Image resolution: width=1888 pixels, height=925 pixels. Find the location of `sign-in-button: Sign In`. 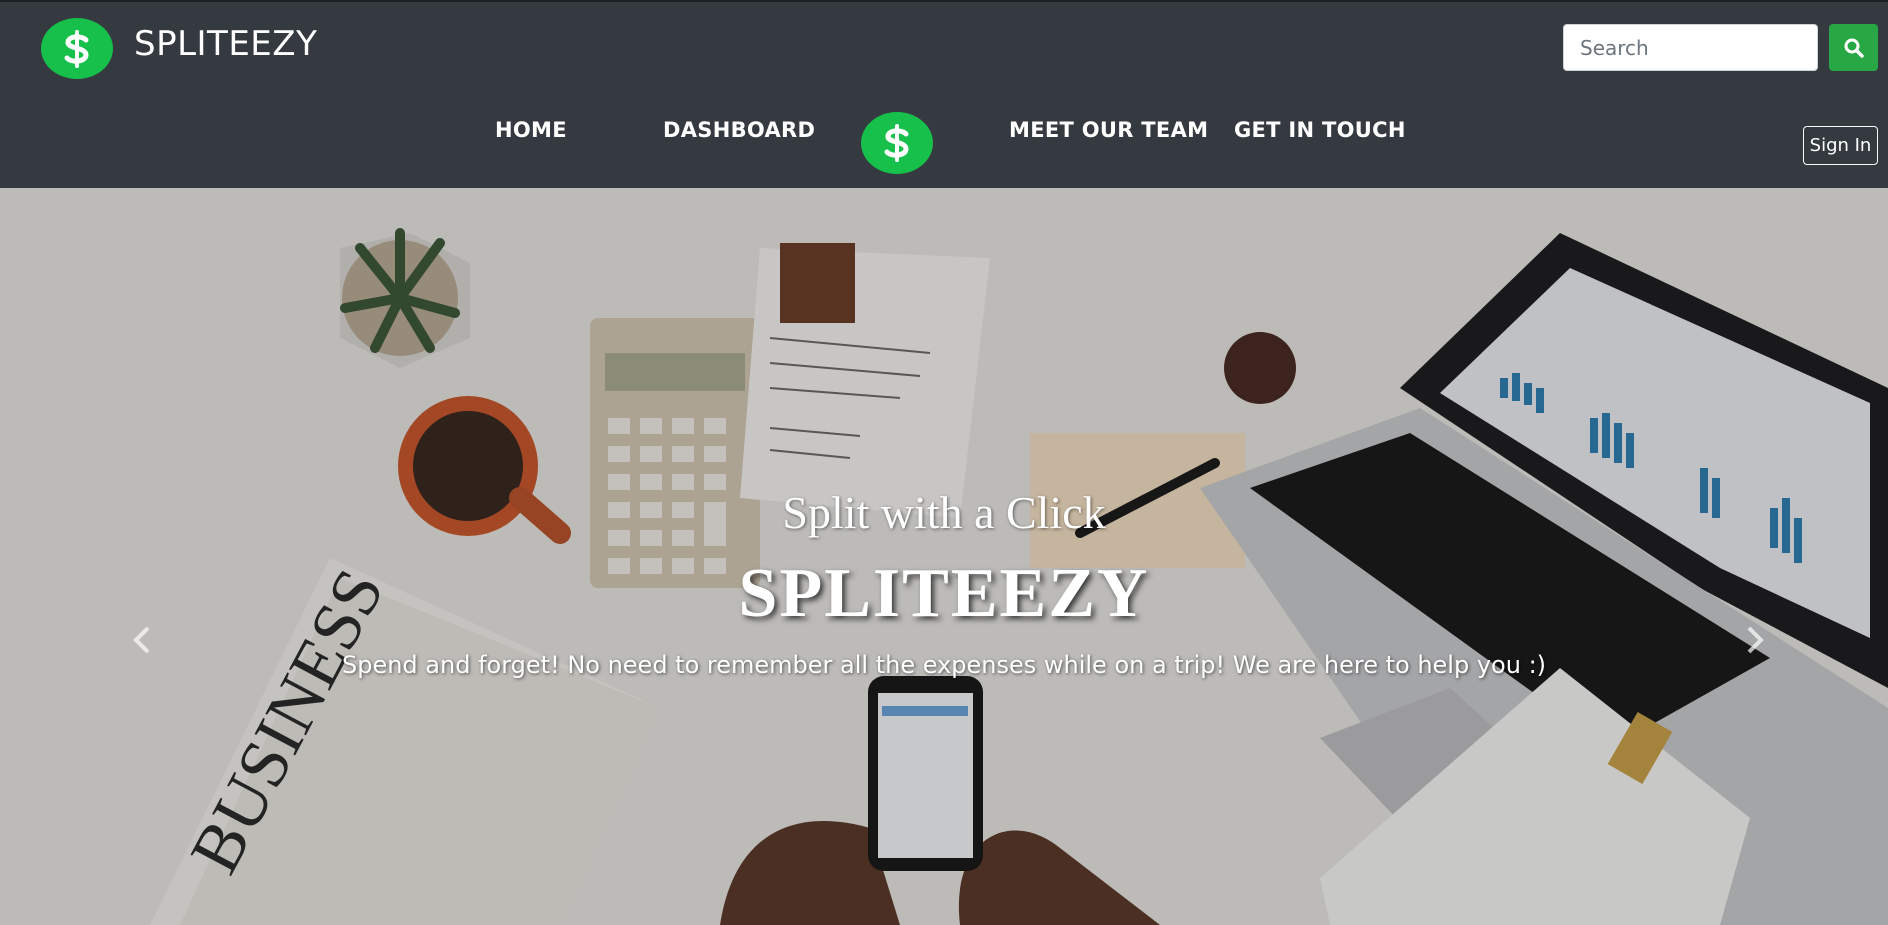

sign-in-button: Sign In is located at coordinates (1840, 145).